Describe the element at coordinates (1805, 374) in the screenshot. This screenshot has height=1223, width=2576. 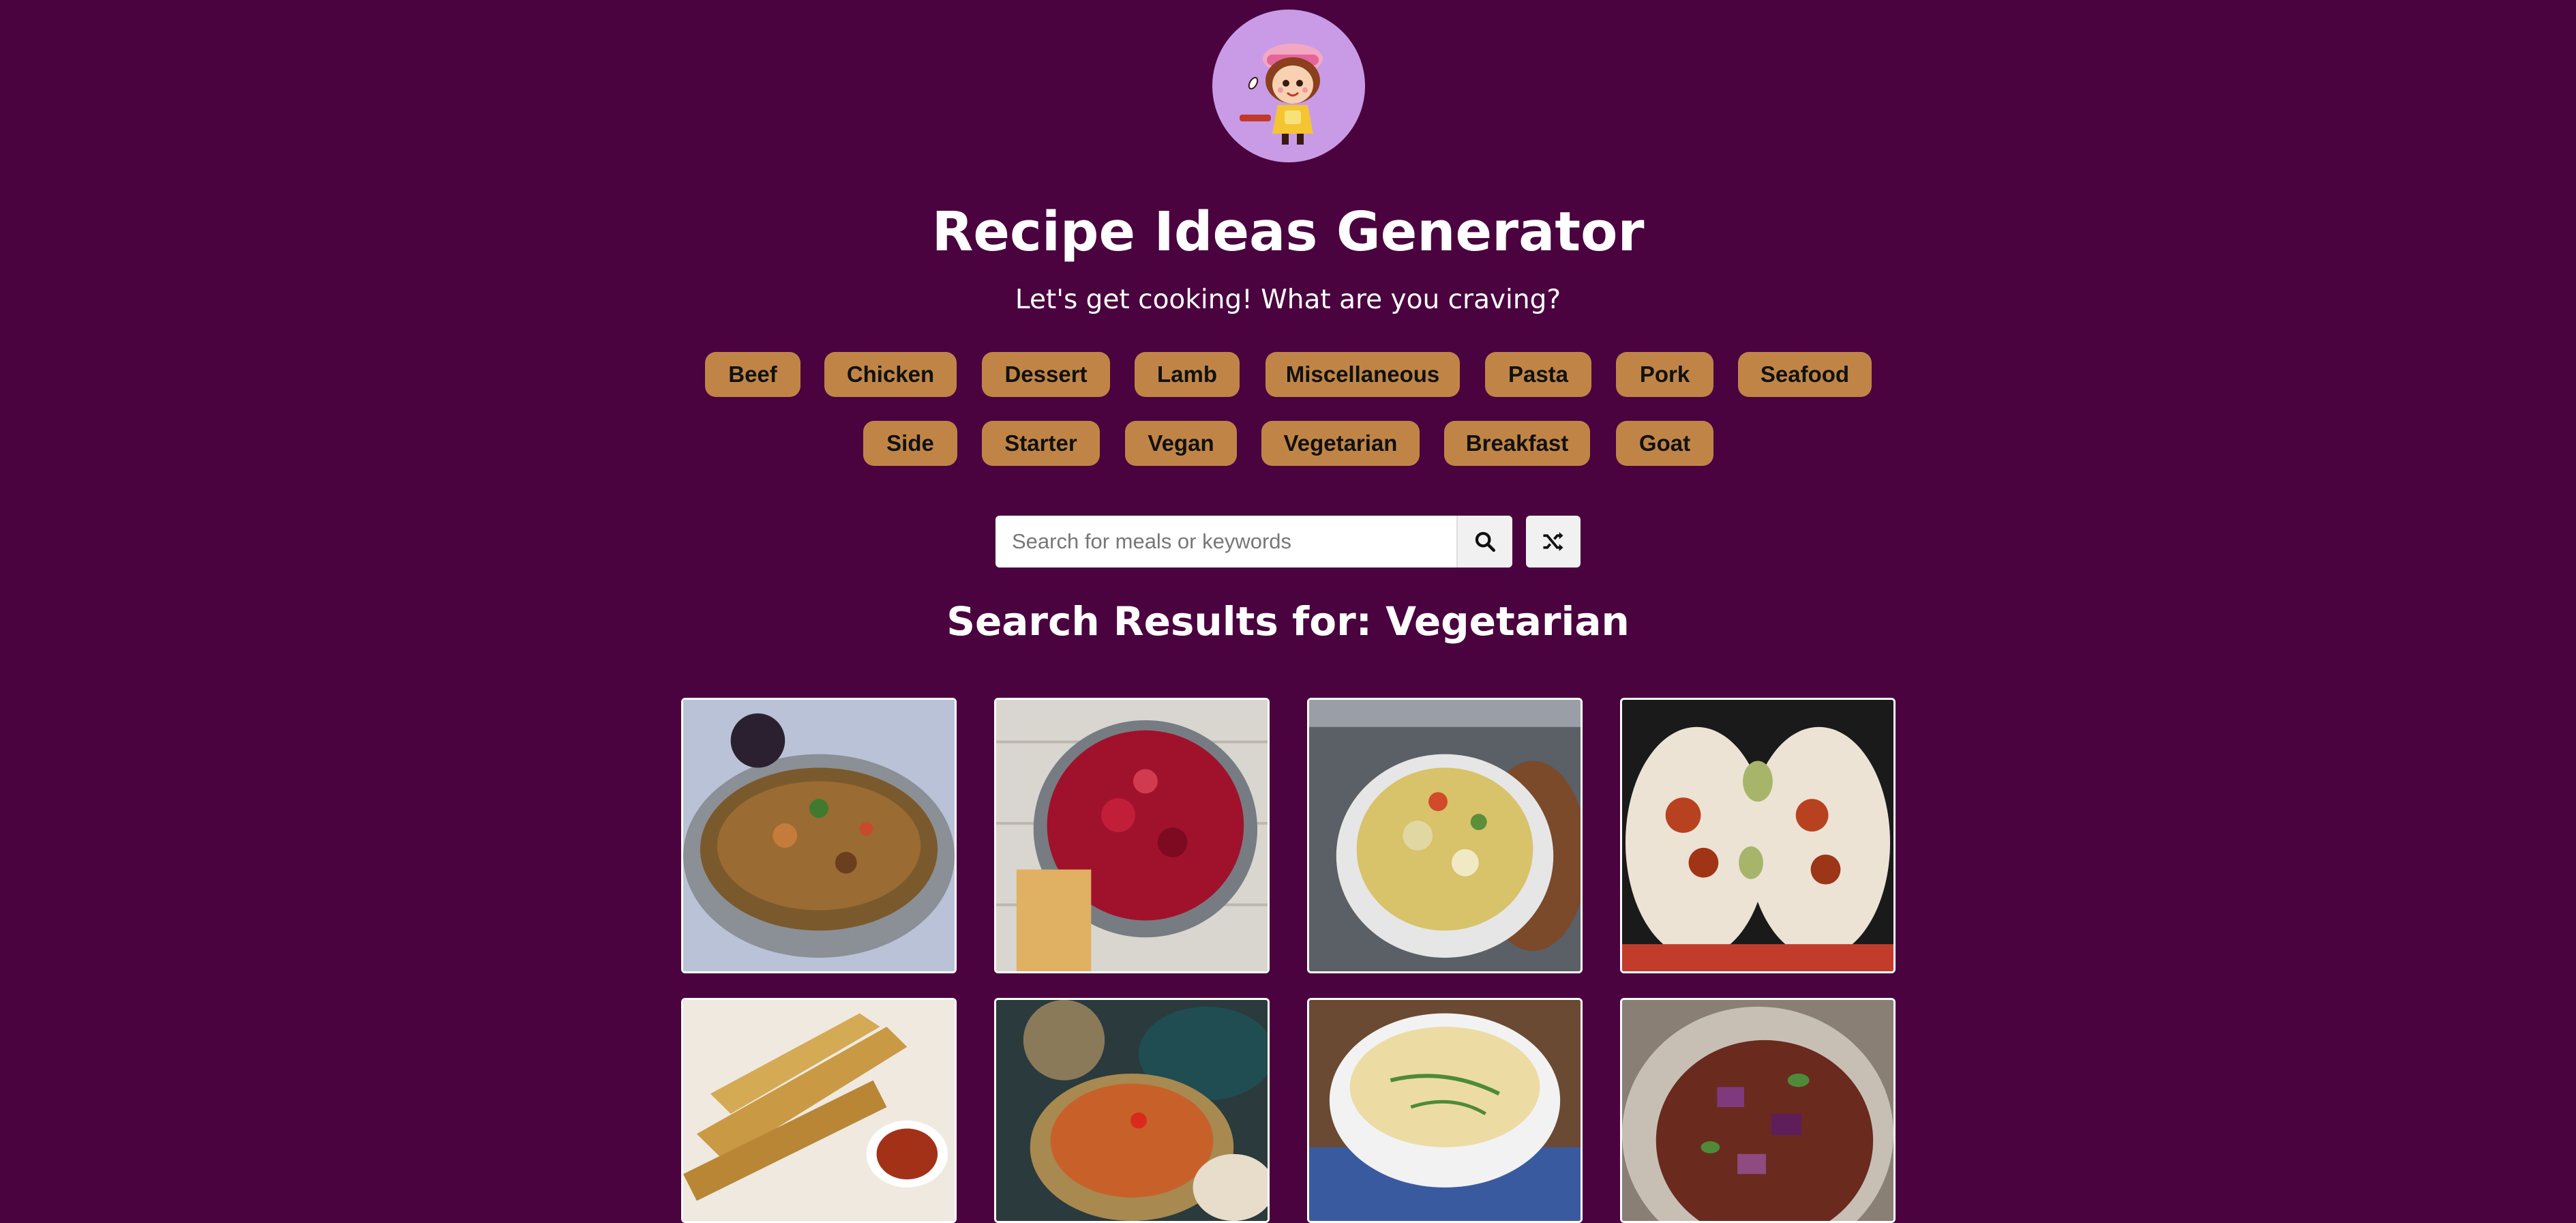
I see `category-button-seafood: Seafood` at that location.